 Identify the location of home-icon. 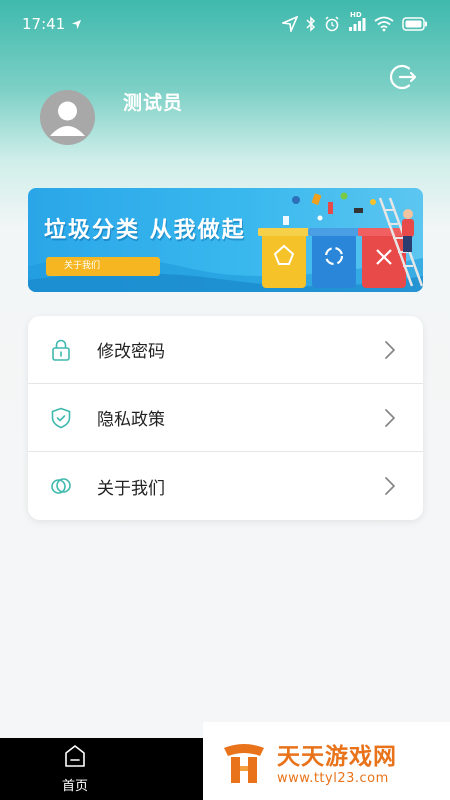
(75, 756).